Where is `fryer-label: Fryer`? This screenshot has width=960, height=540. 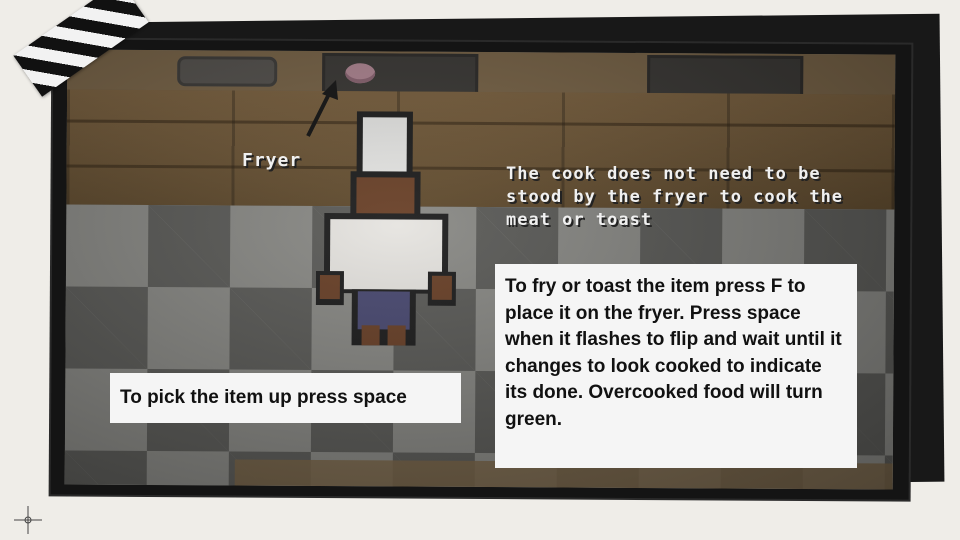
fryer-label: Fryer is located at coordinates (272, 160).